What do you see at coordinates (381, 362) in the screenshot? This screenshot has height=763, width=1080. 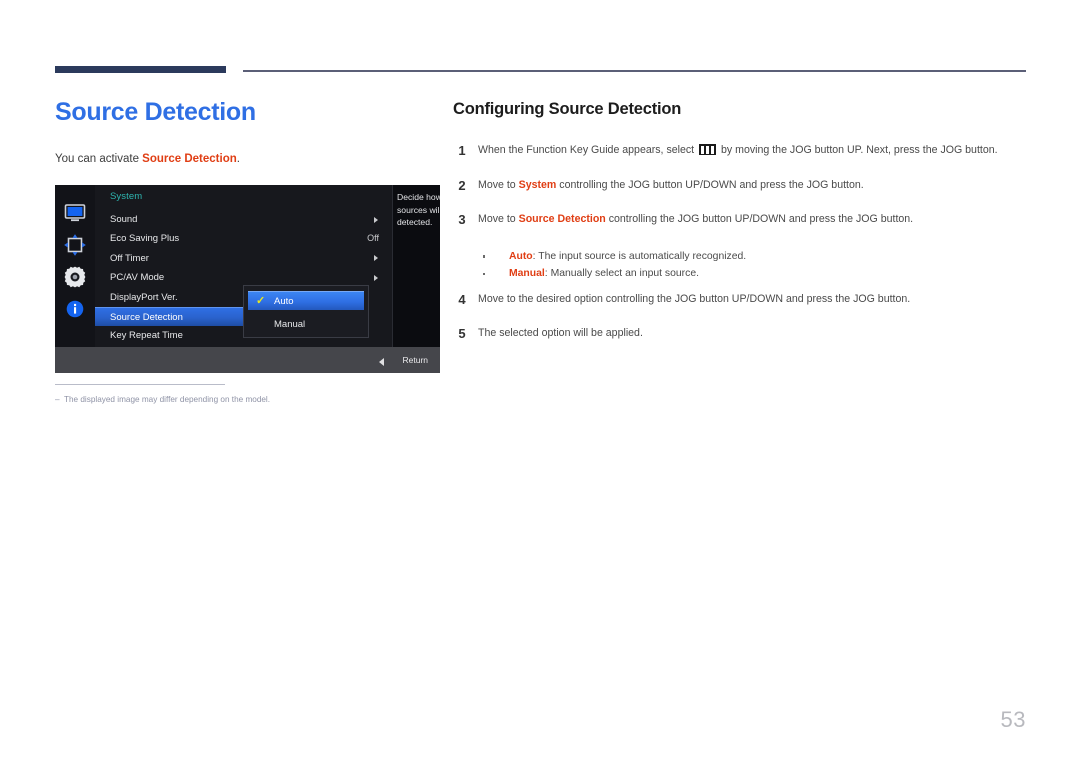 I see `return-arrow-icon` at bounding box center [381, 362].